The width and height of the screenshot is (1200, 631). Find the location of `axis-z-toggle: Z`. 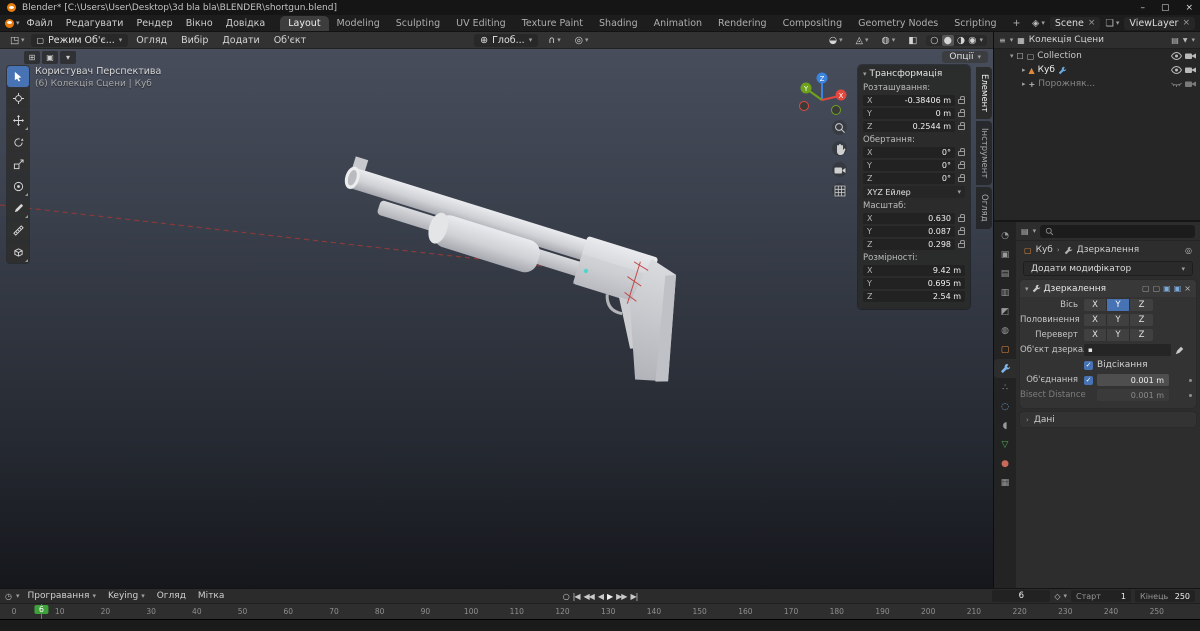

axis-z-toggle: Z is located at coordinates (1141, 305).